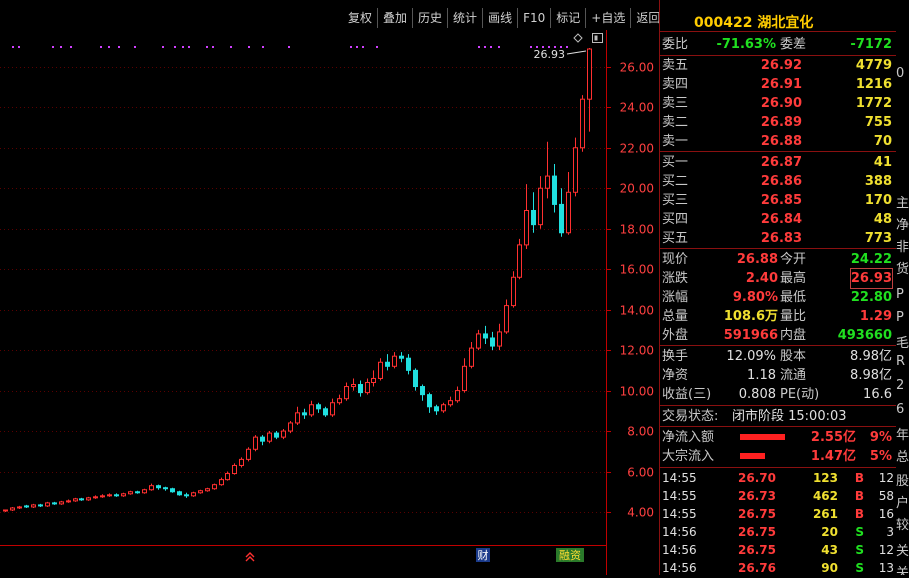 Image resolution: width=909 pixels, height=578 pixels. Describe the element at coordinates (785, 23) in the screenshot. I see `stock-name: 湖北宜化` at that location.